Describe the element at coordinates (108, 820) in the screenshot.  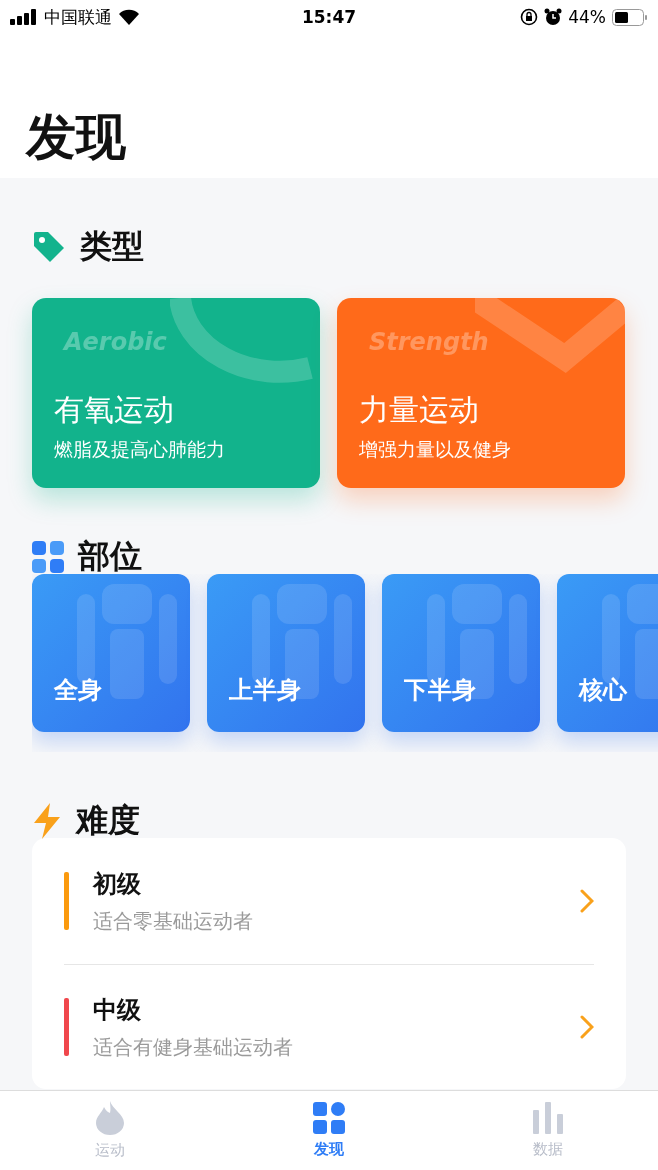
I see `section-title: 难度` at that location.